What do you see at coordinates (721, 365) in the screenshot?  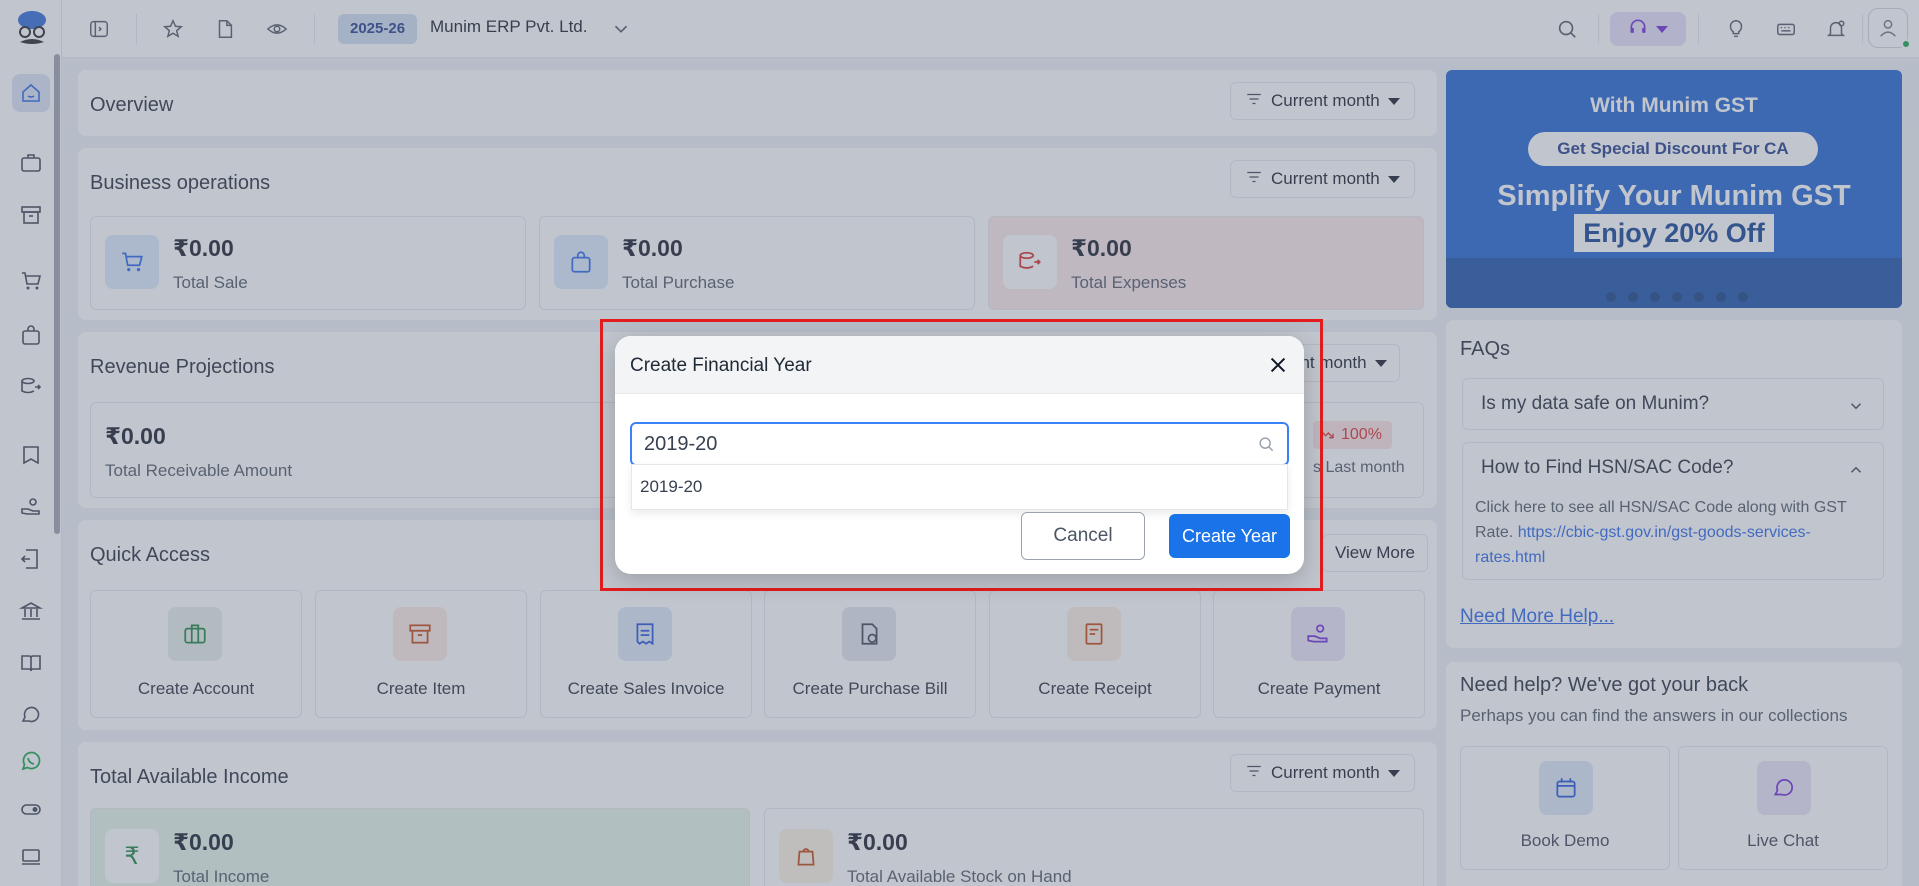 I see `dialog-title: Create Financial Year` at bounding box center [721, 365].